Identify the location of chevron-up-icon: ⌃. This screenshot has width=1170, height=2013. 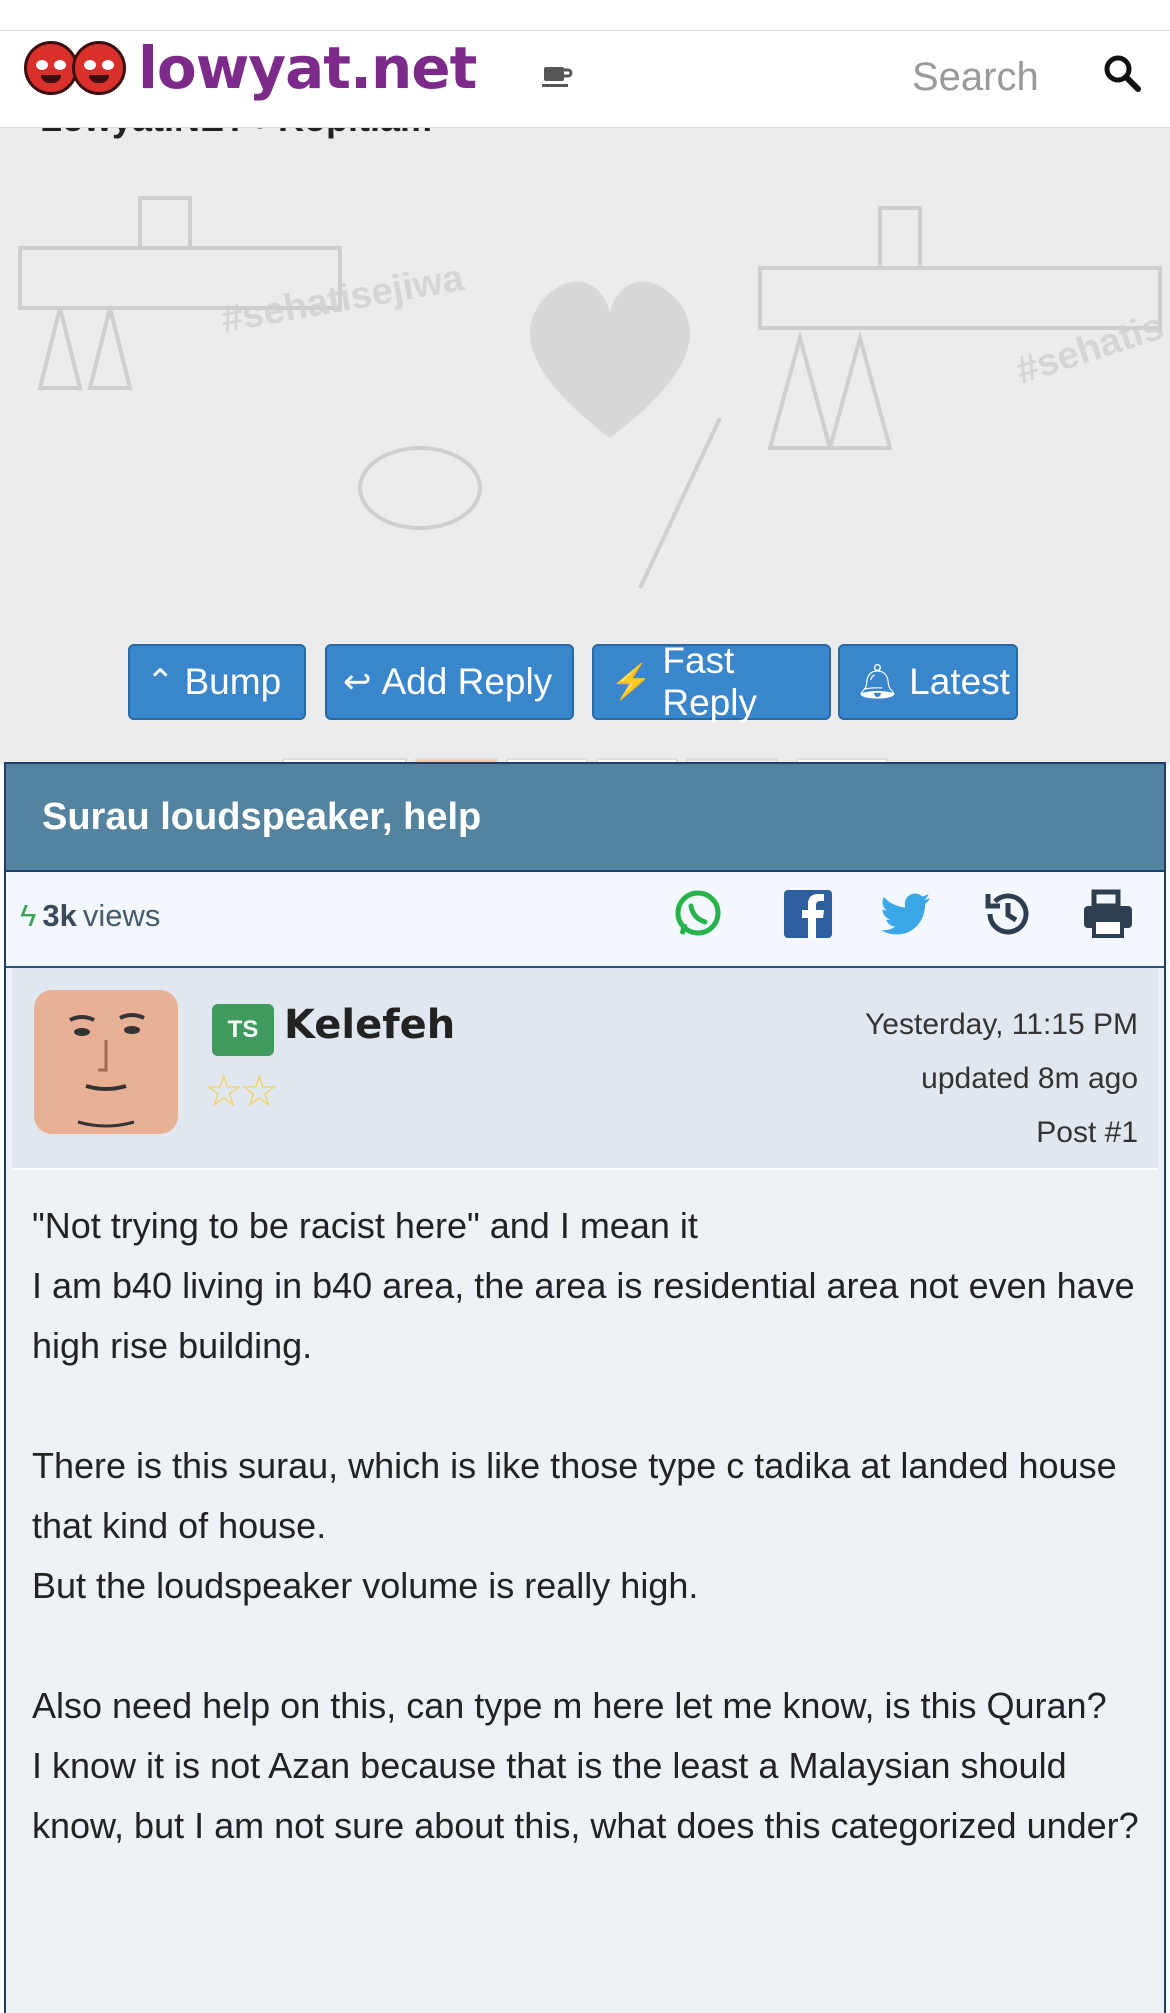
(160, 682).